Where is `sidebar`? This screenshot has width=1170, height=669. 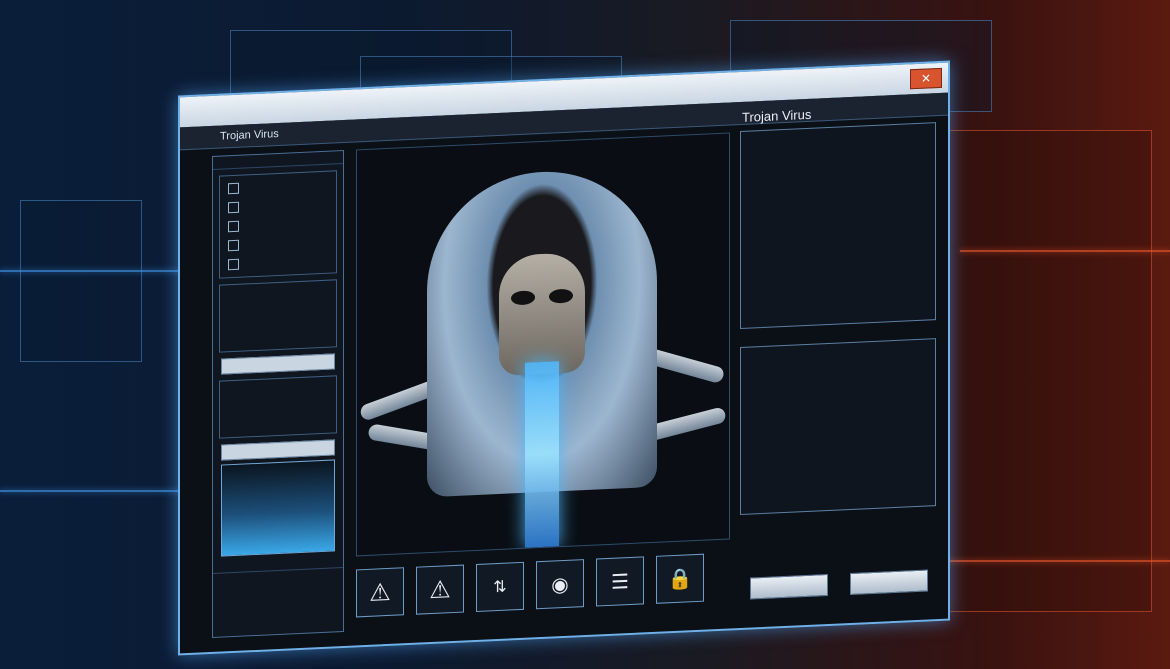 sidebar is located at coordinates (278, 393).